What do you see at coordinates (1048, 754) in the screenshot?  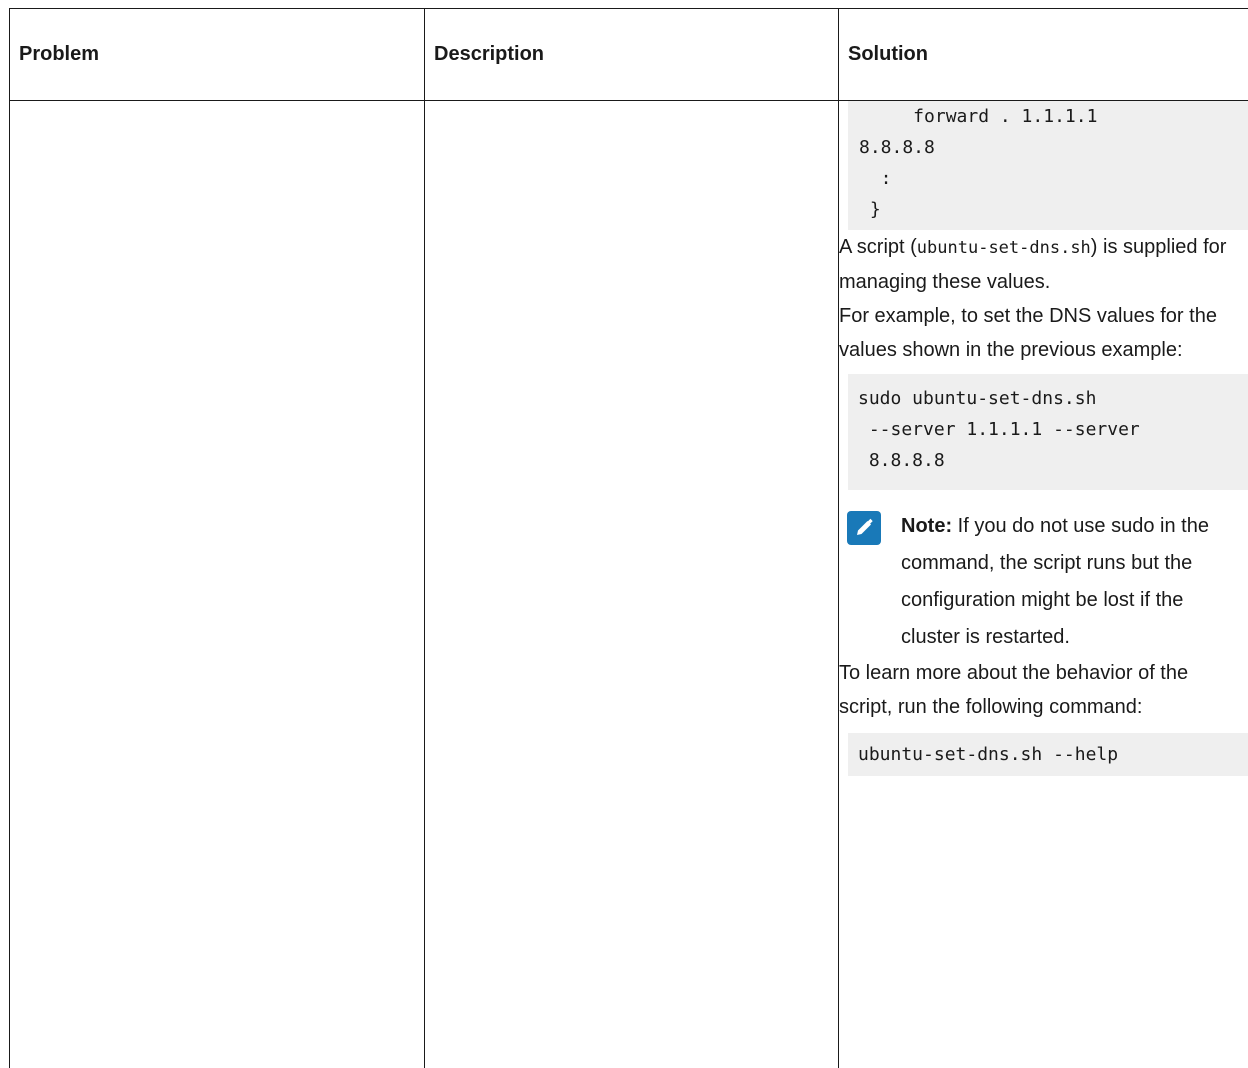 I see `code-block-help-command: ubuntu-set-dns.sh --help` at bounding box center [1048, 754].